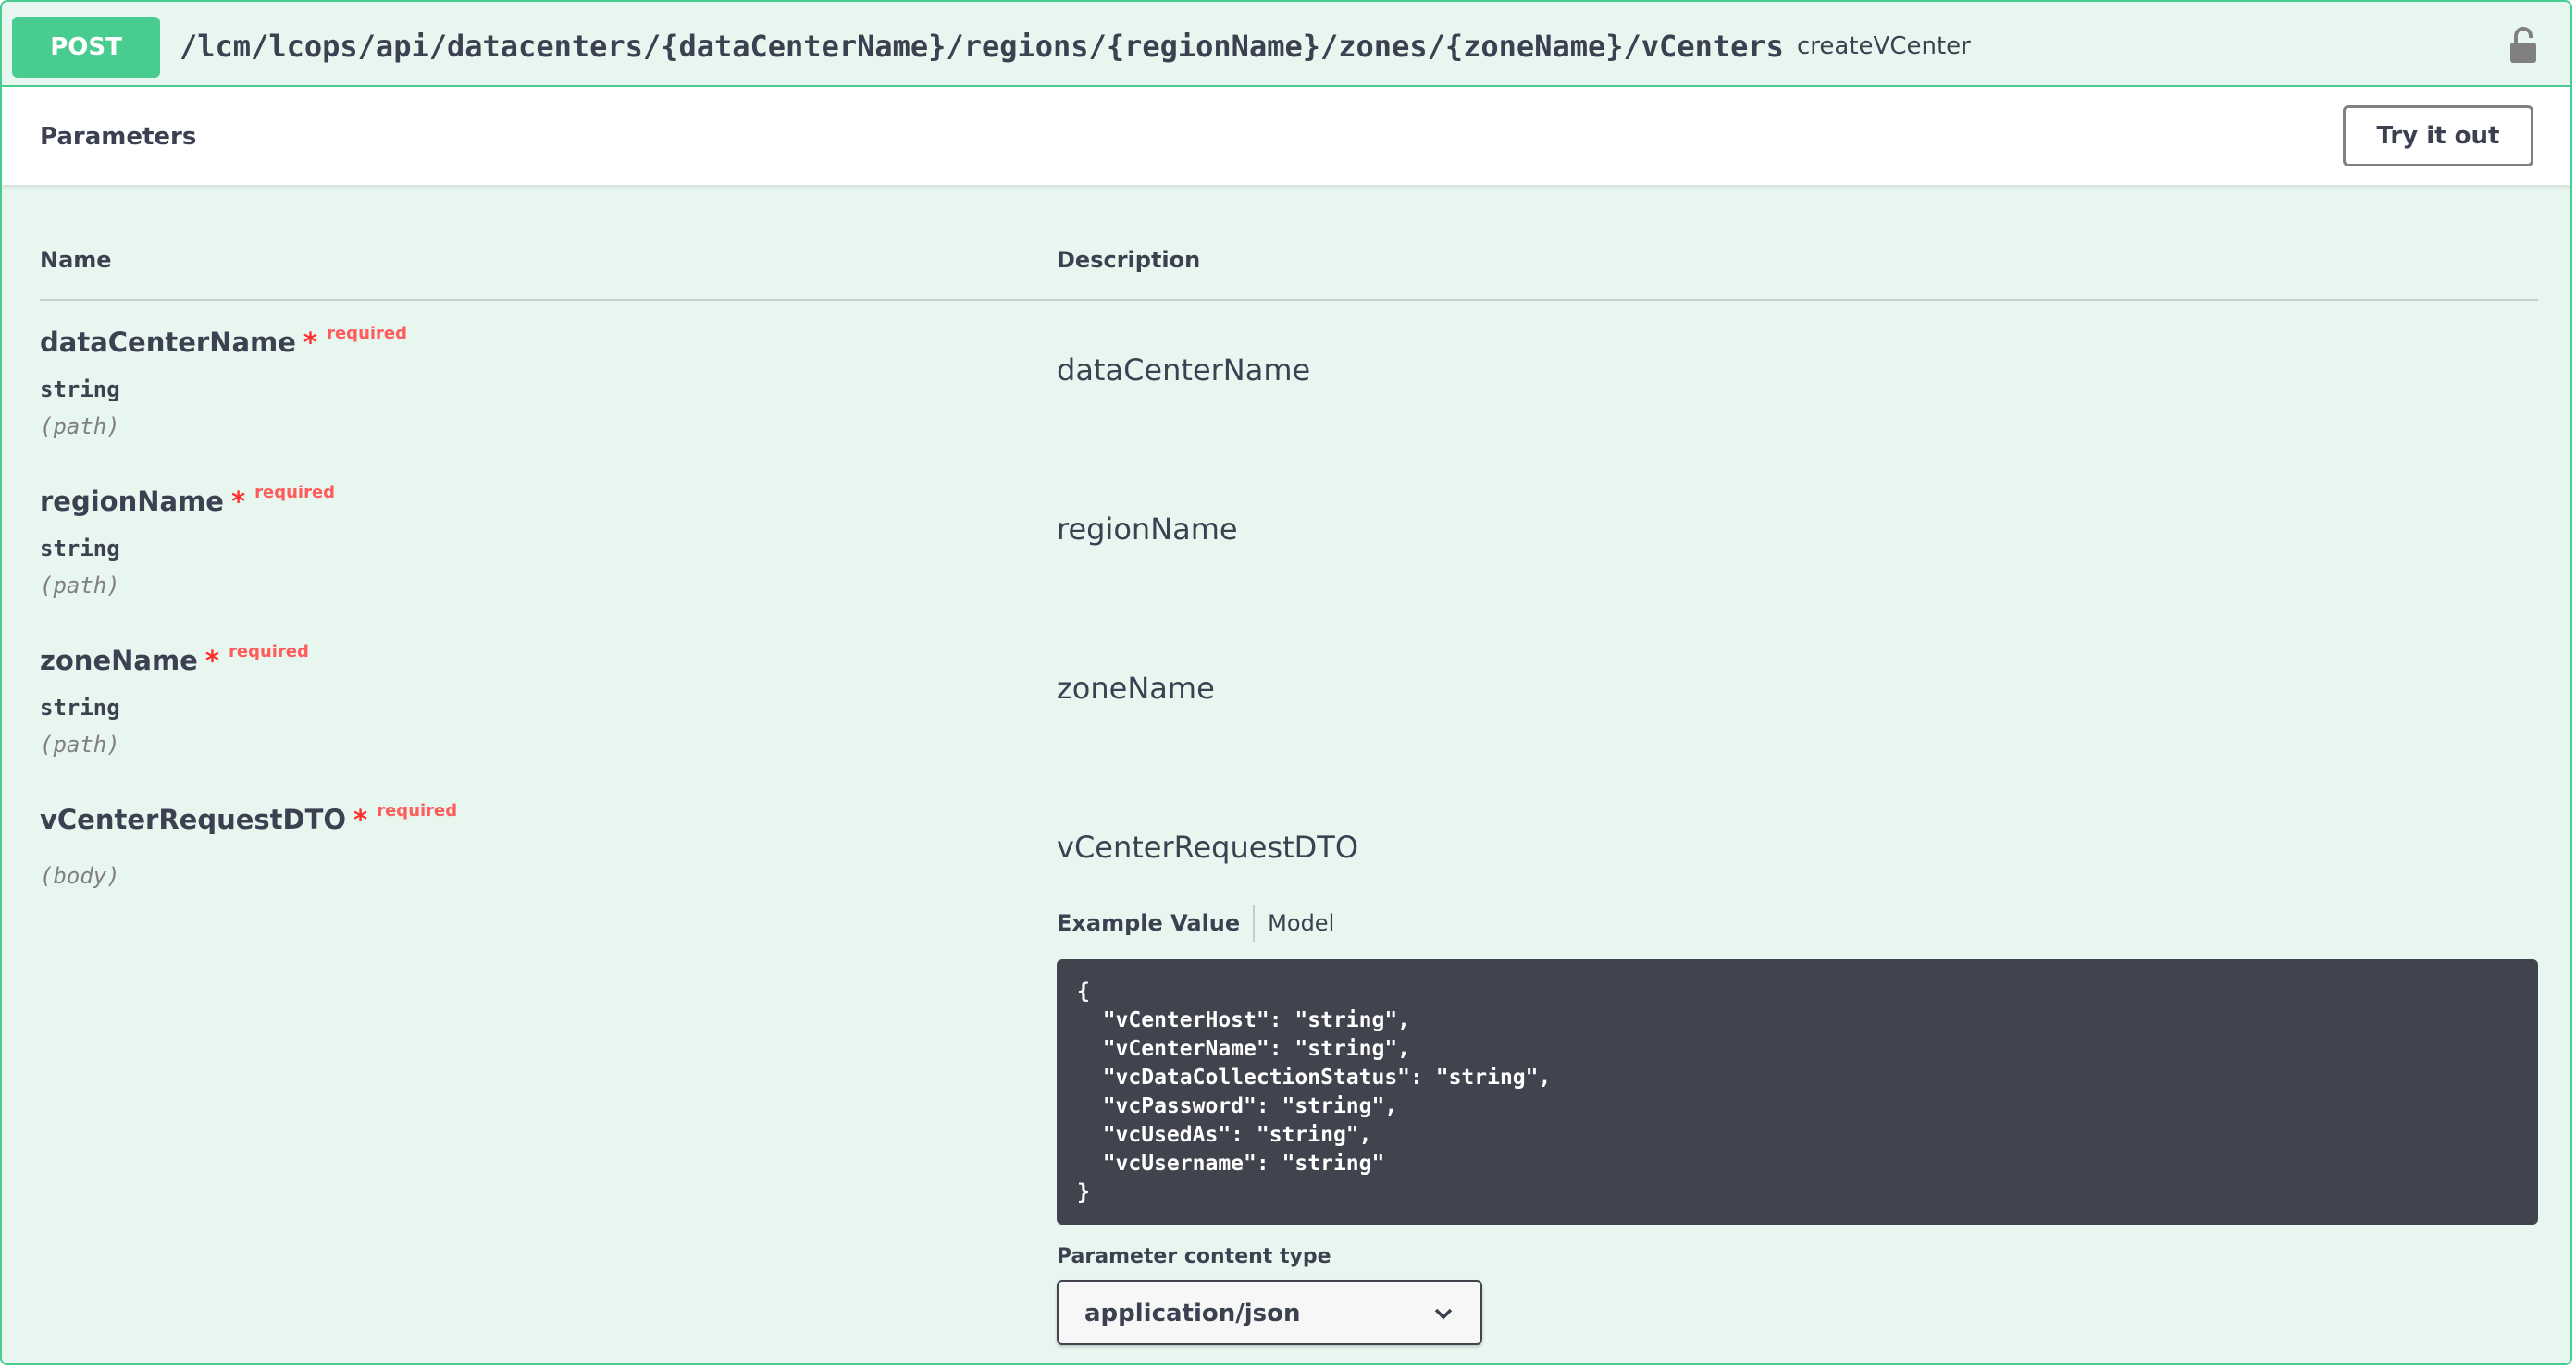 Image resolution: width=2576 pixels, height=1369 pixels. Describe the element at coordinates (1148, 530) in the screenshot. I see `param-description: regionName` at that location.